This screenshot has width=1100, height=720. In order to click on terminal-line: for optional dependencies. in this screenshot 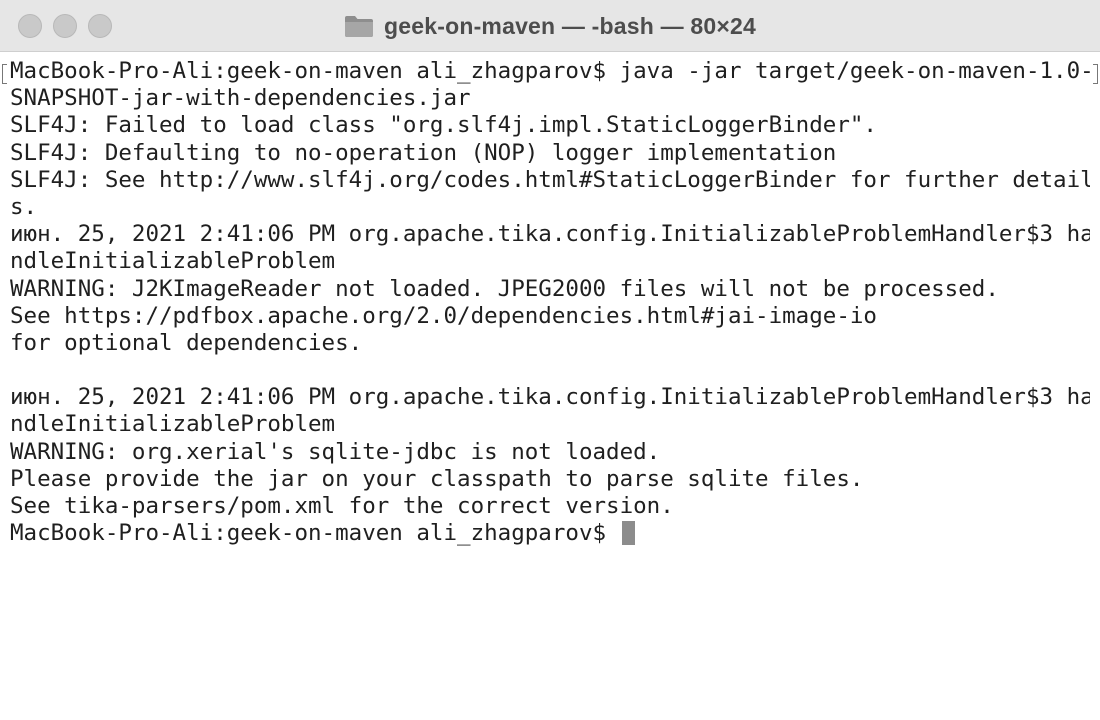, I will do `click(186, 342)`.